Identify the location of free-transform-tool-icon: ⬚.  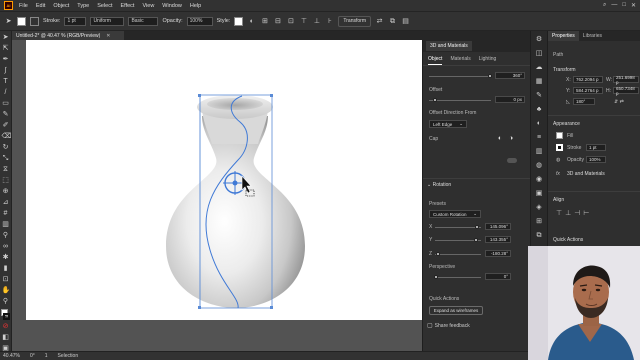
(6, 181).